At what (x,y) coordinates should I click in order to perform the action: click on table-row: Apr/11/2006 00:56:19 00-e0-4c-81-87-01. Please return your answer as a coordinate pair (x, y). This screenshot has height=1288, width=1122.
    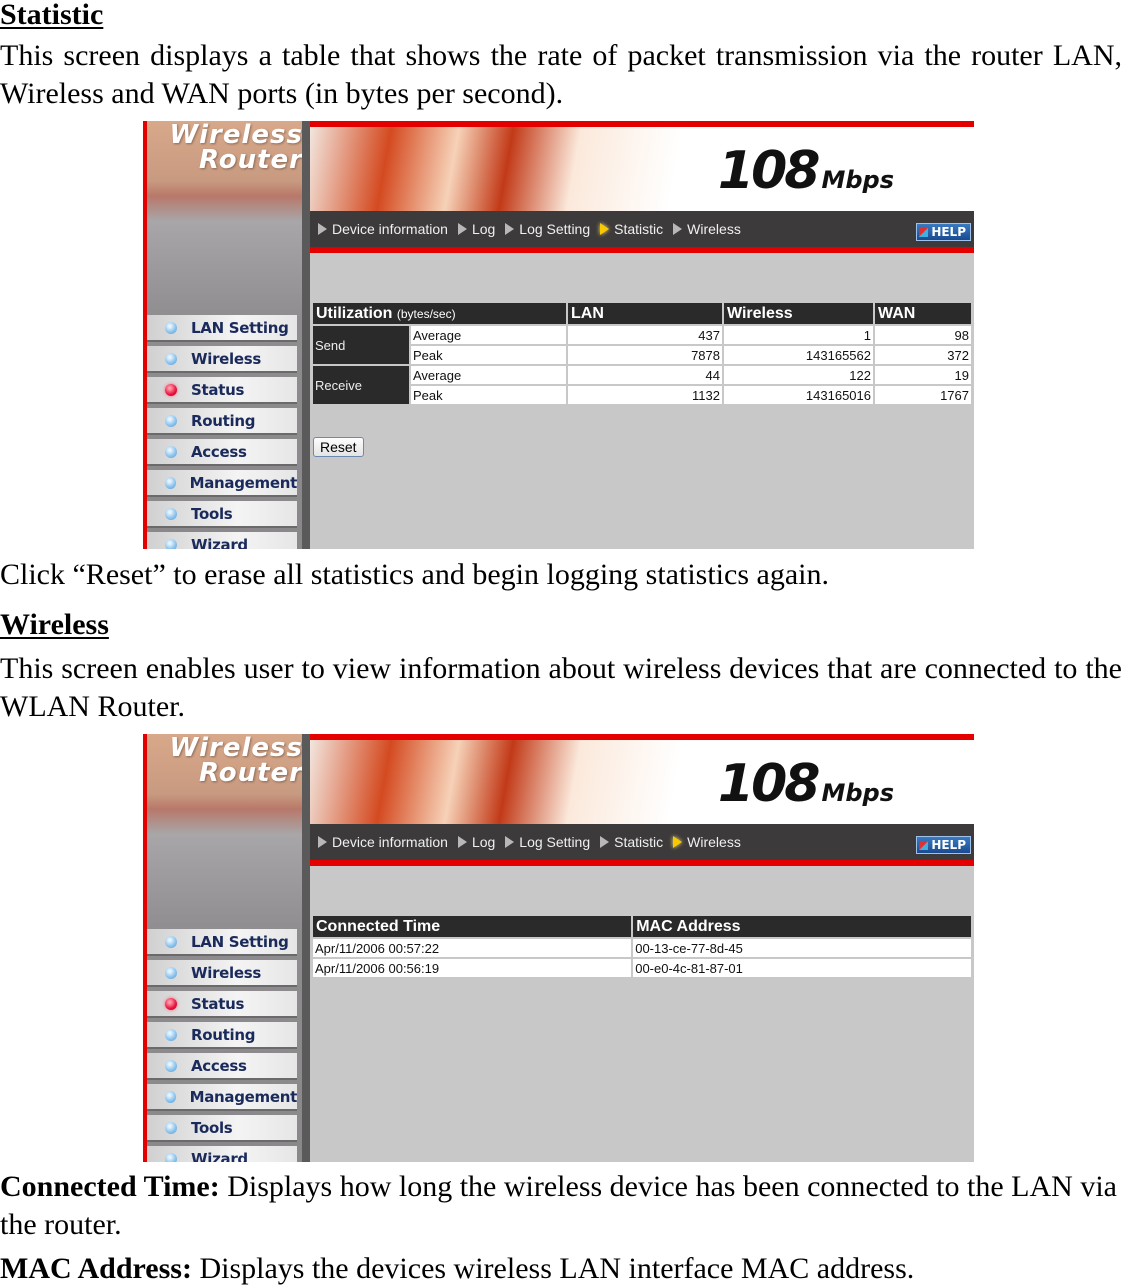
    Looking at the image, I should click on (642, 968).